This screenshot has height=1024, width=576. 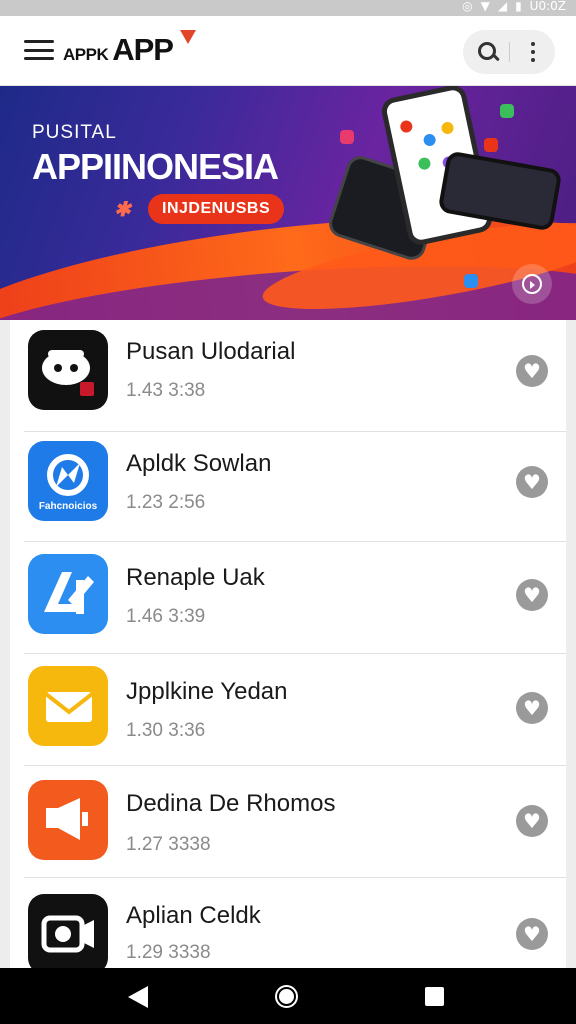 What do you see at coordinates (68, 370) in the screenshot?
I see `robot-icon` at bounding box center [68, 370].